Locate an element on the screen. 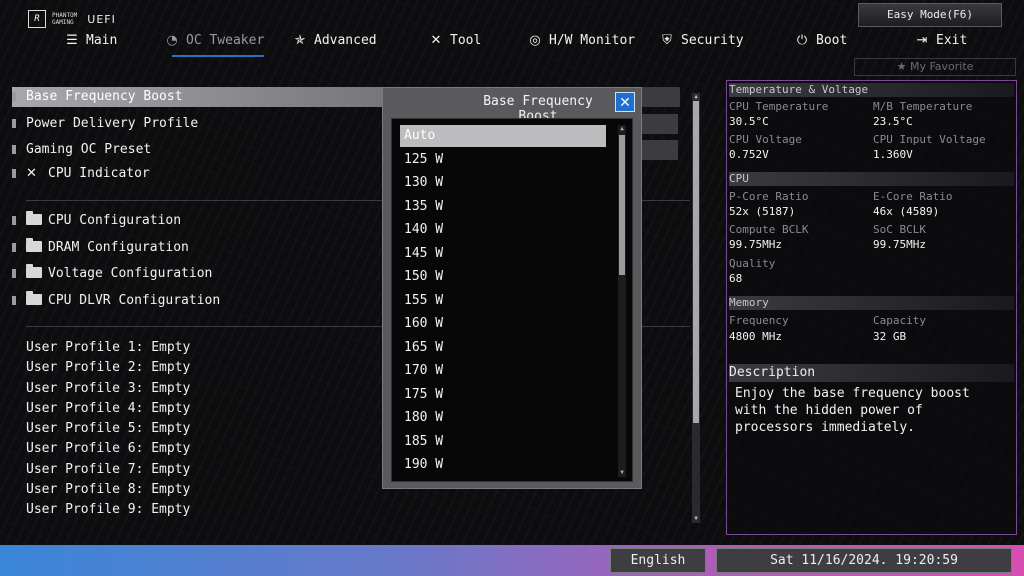  submenu-label: CPU Configuration is located at coordinates (115, 220).